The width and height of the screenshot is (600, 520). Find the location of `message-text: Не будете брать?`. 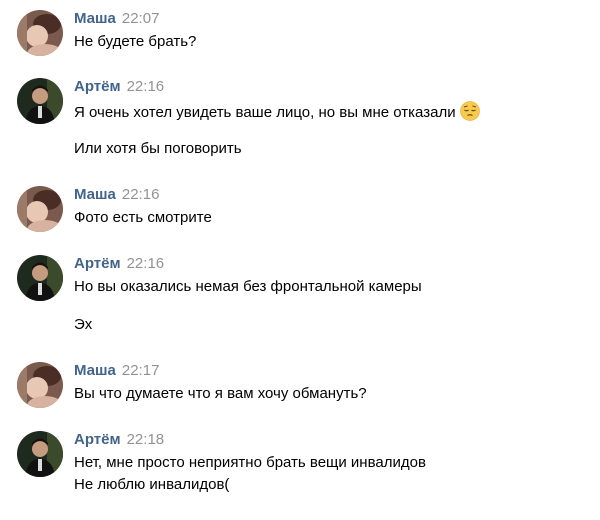

message-text: Не будете брать? is located at coordinates (135, 41).